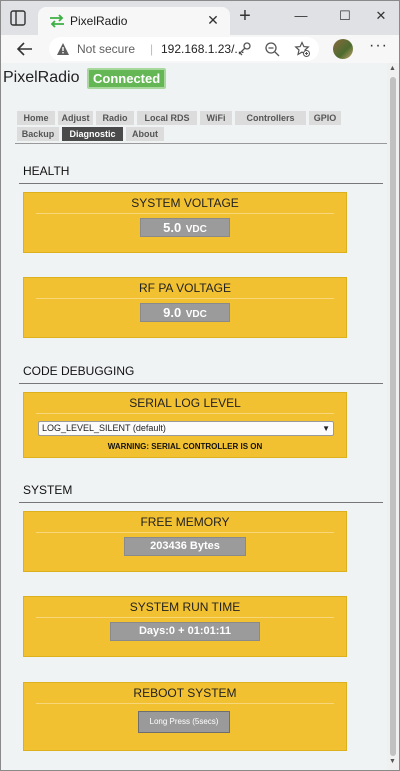 The image size is (400, 771). I want to click on scroll-up-icon: ▲, so click(392, 68).